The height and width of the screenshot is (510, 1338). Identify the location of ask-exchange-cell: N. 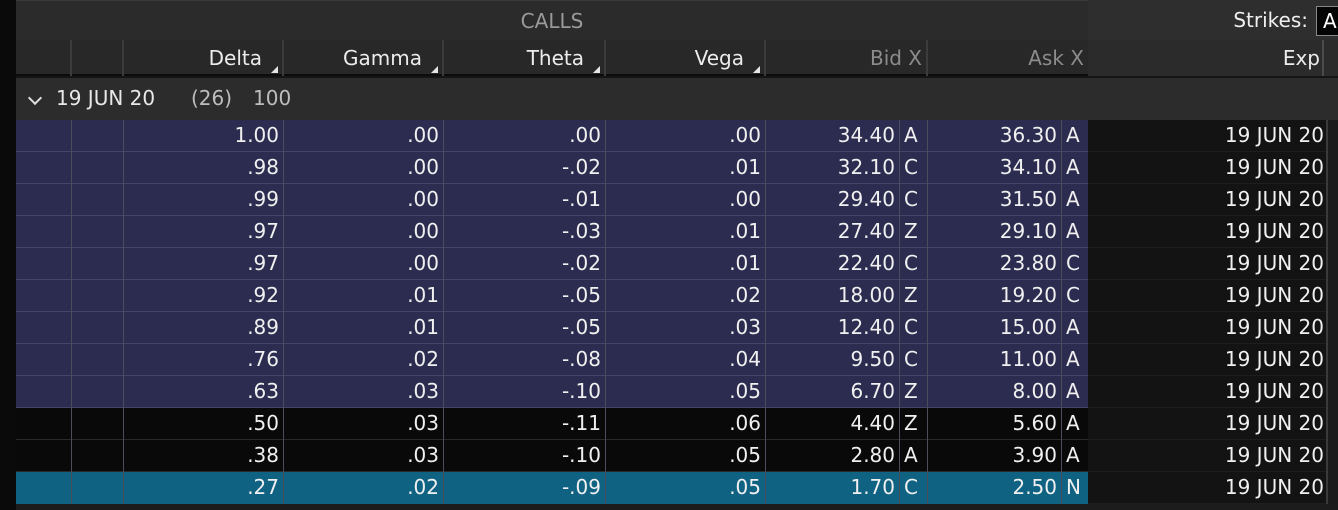
(1075, 488).